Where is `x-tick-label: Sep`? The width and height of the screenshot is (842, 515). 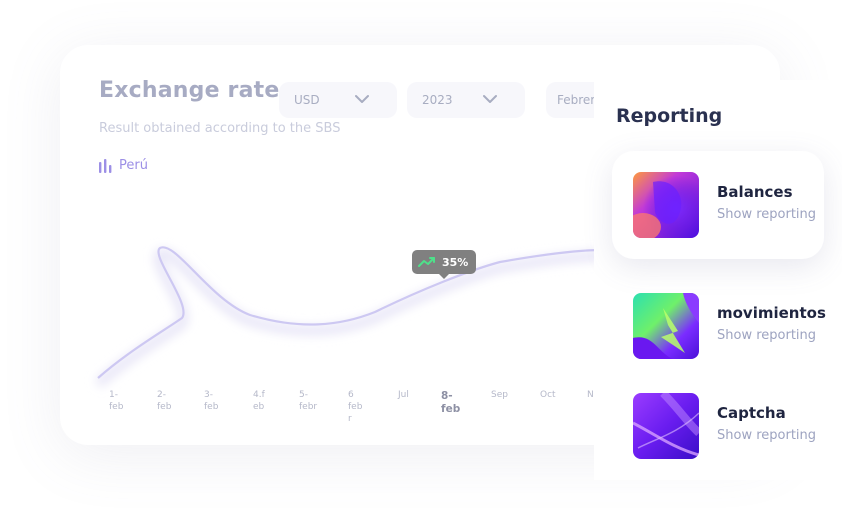
x-tick-label: Sep is located at coordinates (499, 395).